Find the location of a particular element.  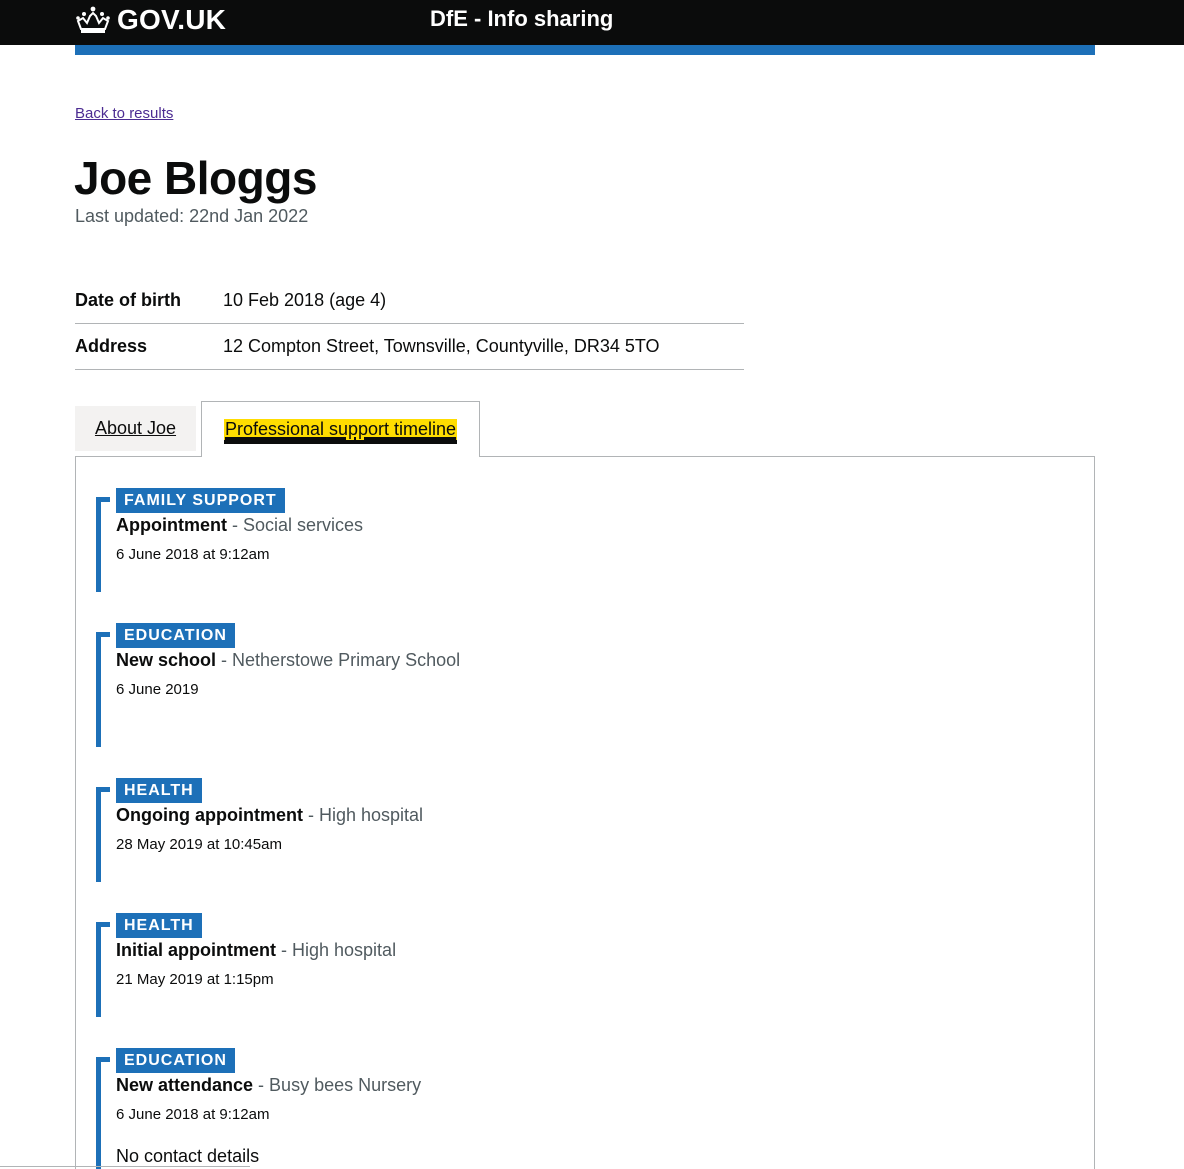

summary-key: Date of birth is located at coordinates (128, 300).